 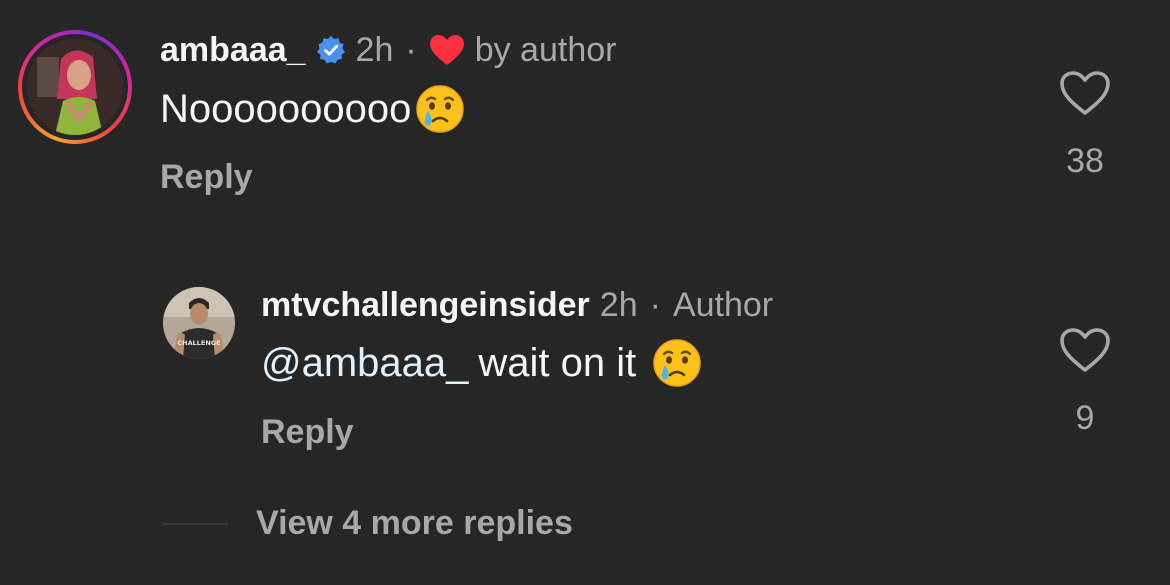 What do you see at coordinates (286, 108) in the screenshot?
I see `comment-body: Noooooooooo` at bounding box center [286, 108].